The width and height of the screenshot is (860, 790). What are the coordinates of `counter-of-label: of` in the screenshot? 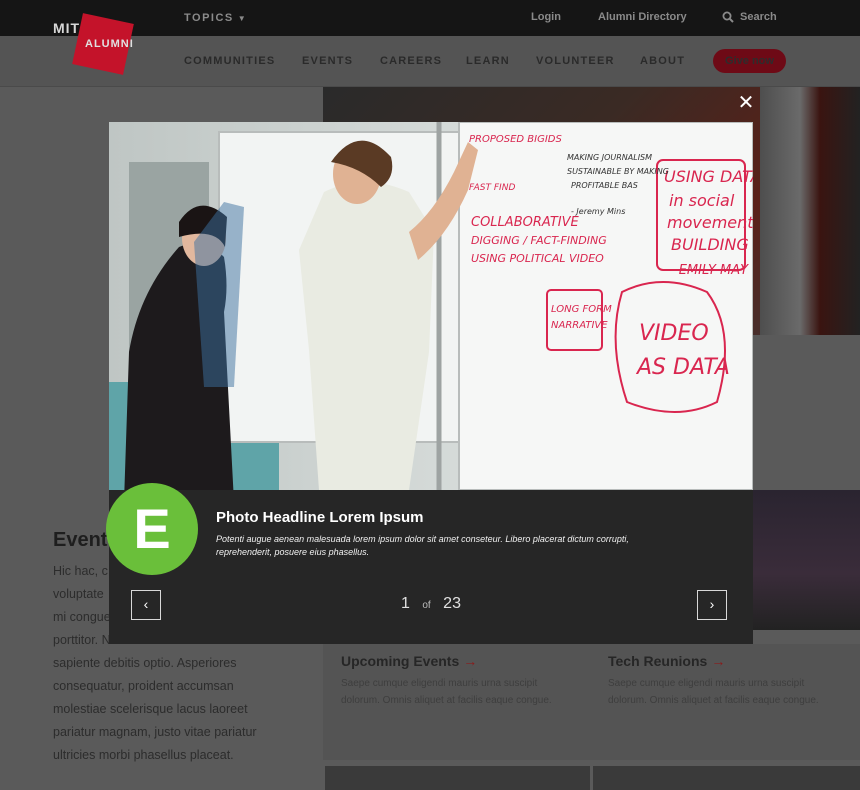 It's located at (426, 605).